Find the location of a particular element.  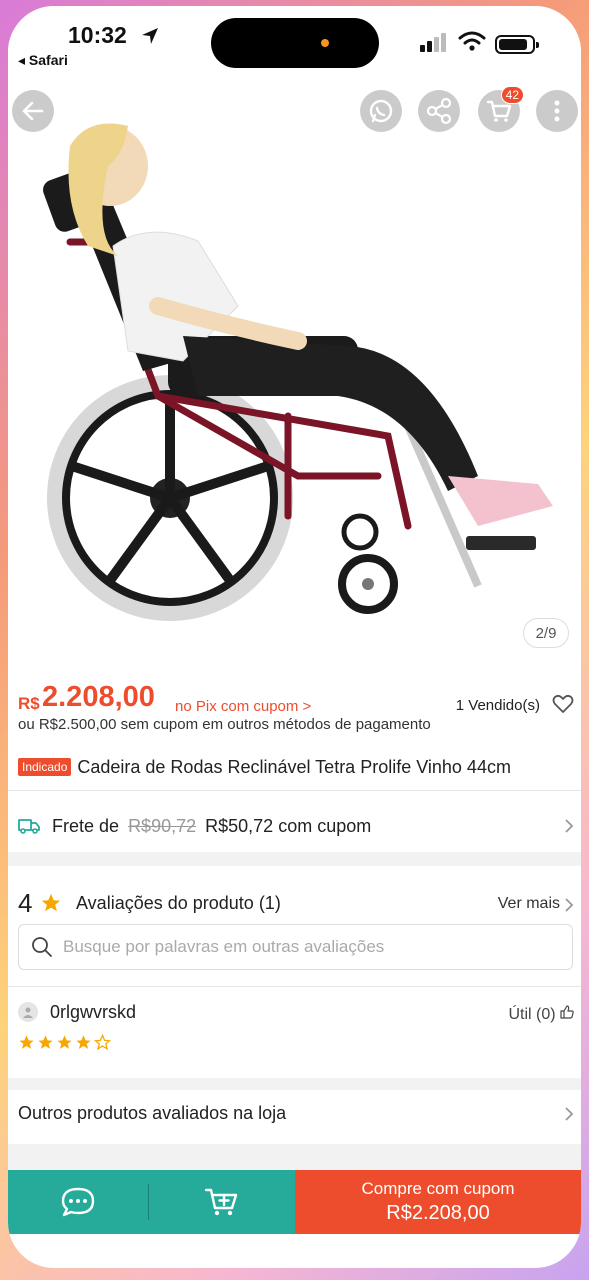

whatsapp-icon is located at coordinates (381, 111).